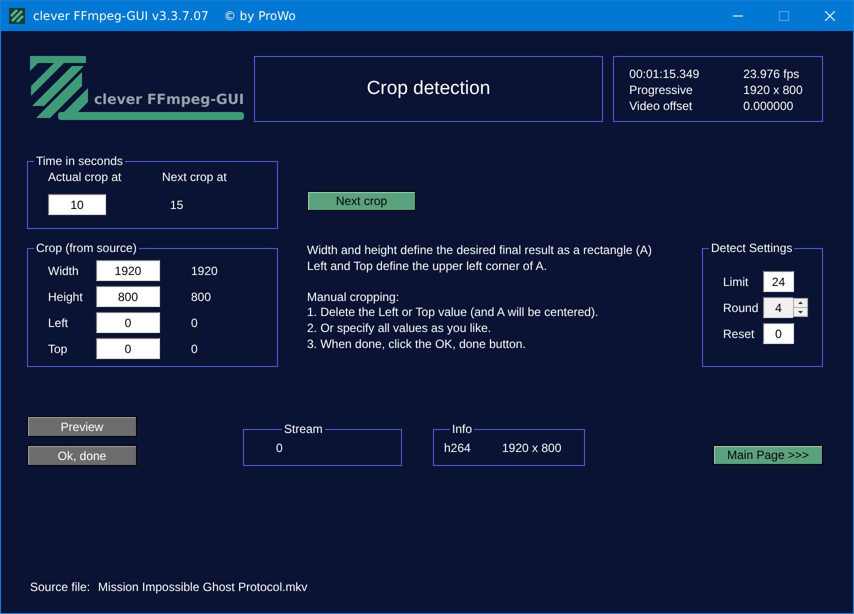  I want to click on next-crop-button: Next crop, so click(361, 201).